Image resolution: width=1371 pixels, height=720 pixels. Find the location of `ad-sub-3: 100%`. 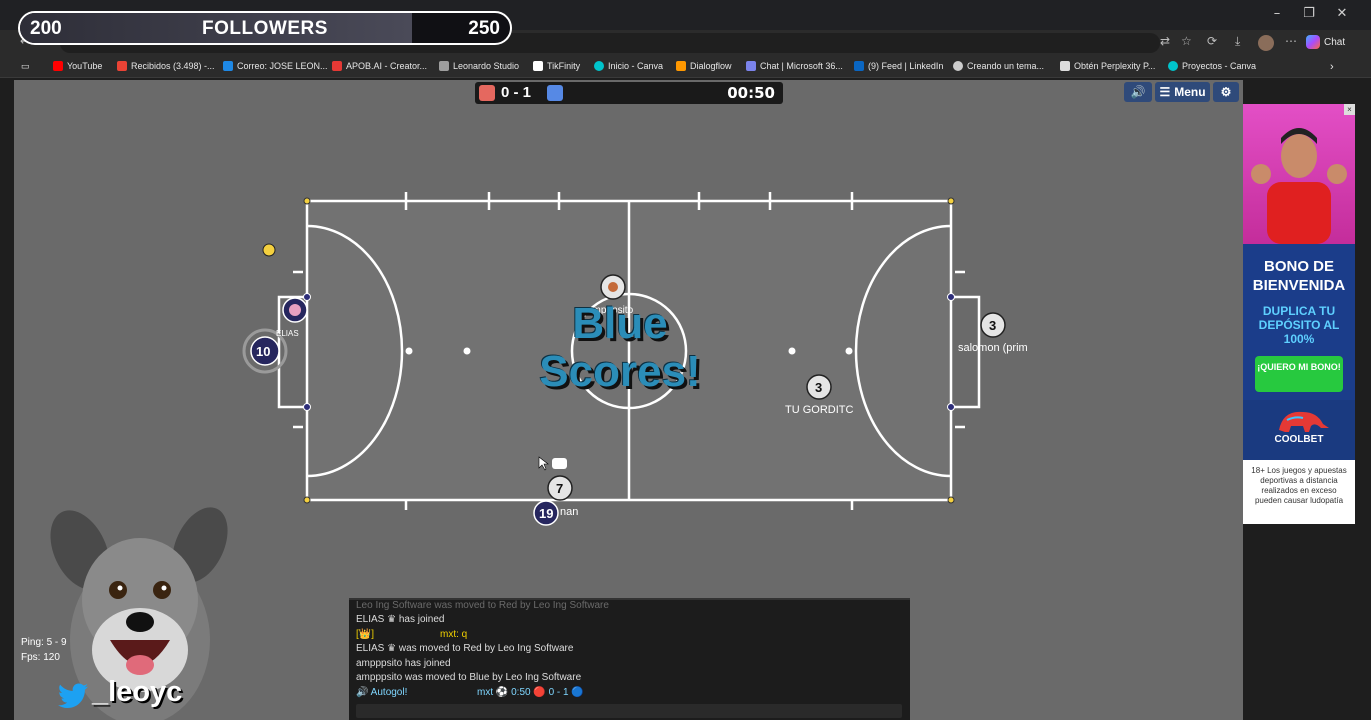

ad-sub-3: 100% is located at coordinates (1299, 339).